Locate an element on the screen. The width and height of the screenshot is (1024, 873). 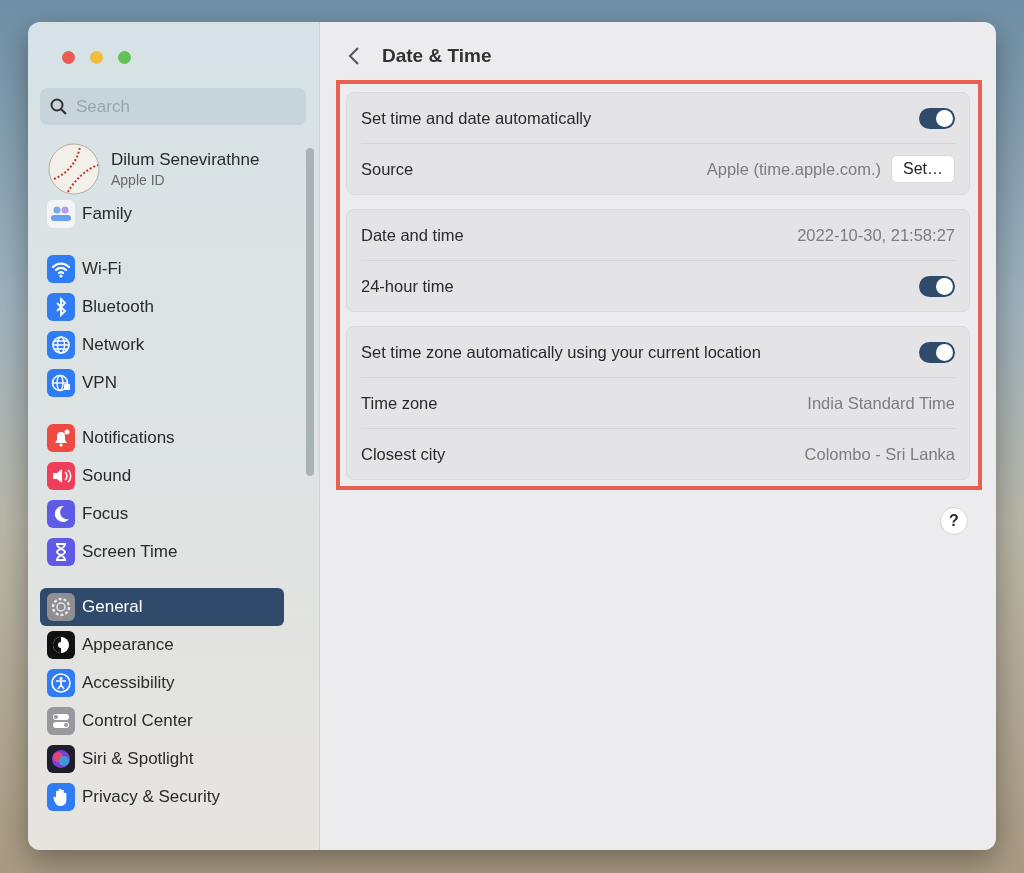
sidebar-item: Siri & Spotlight is located at coordinates (162, 759).